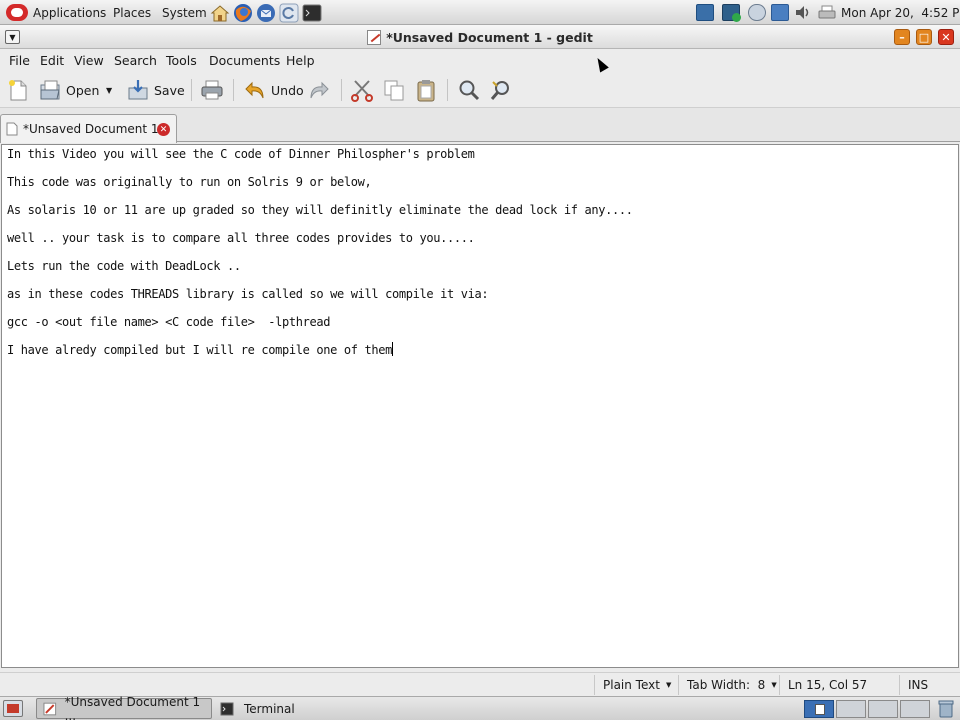 The width and height of the screenshot is (960, 720). What do you see at coordinates (819, 709) in the screenshot?
I see `workspace-switcher` at bounding box center [819, 709].